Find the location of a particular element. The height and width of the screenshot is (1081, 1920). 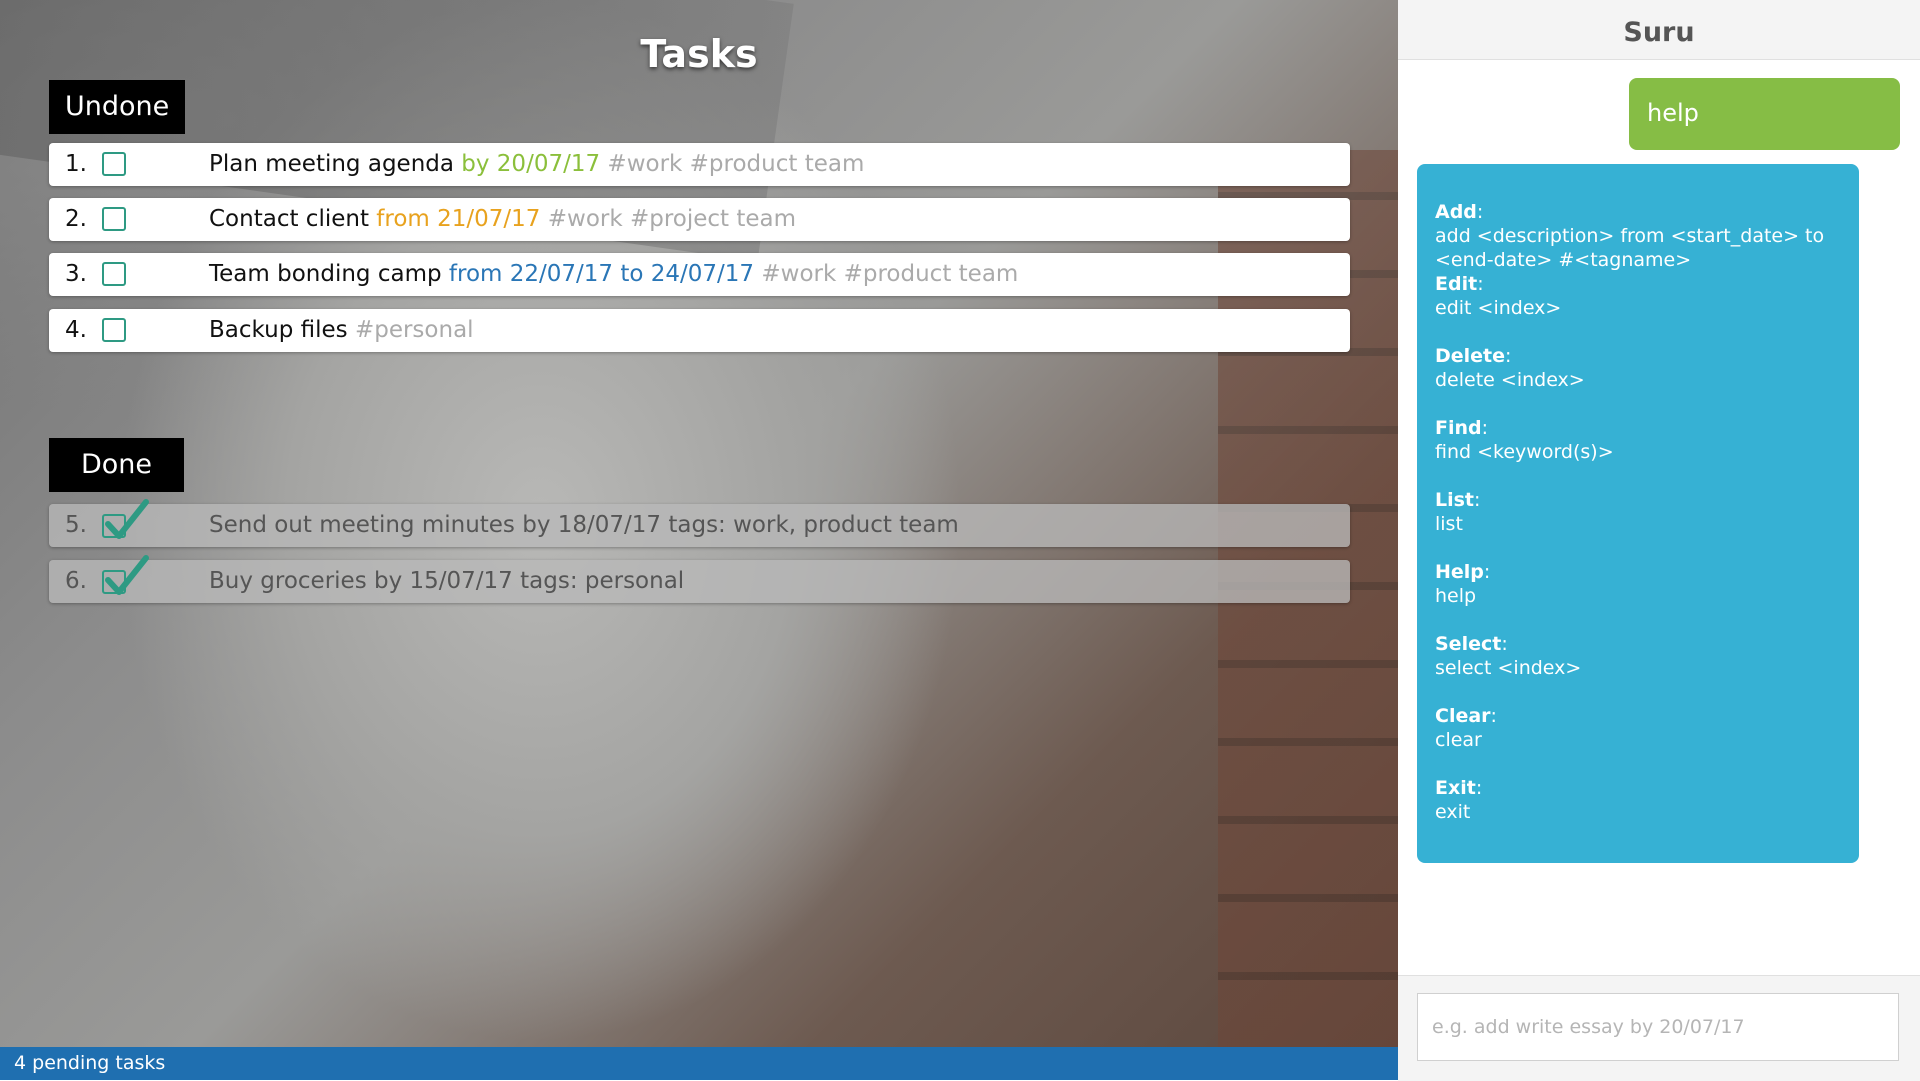

task-tags: #personal is located at coordinates (414, 330).